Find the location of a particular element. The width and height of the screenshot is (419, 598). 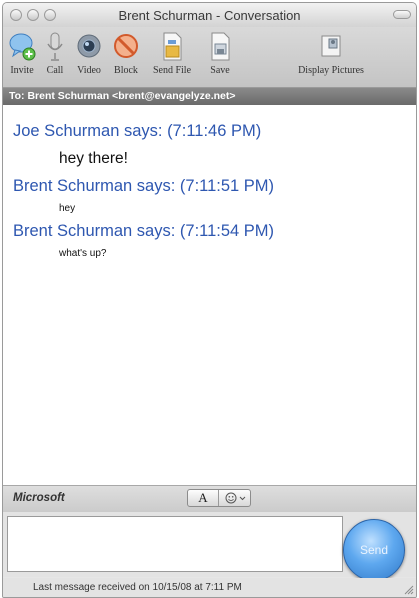

window-title: Brent Schurman - Conversation is located at coordinates (209, 15).